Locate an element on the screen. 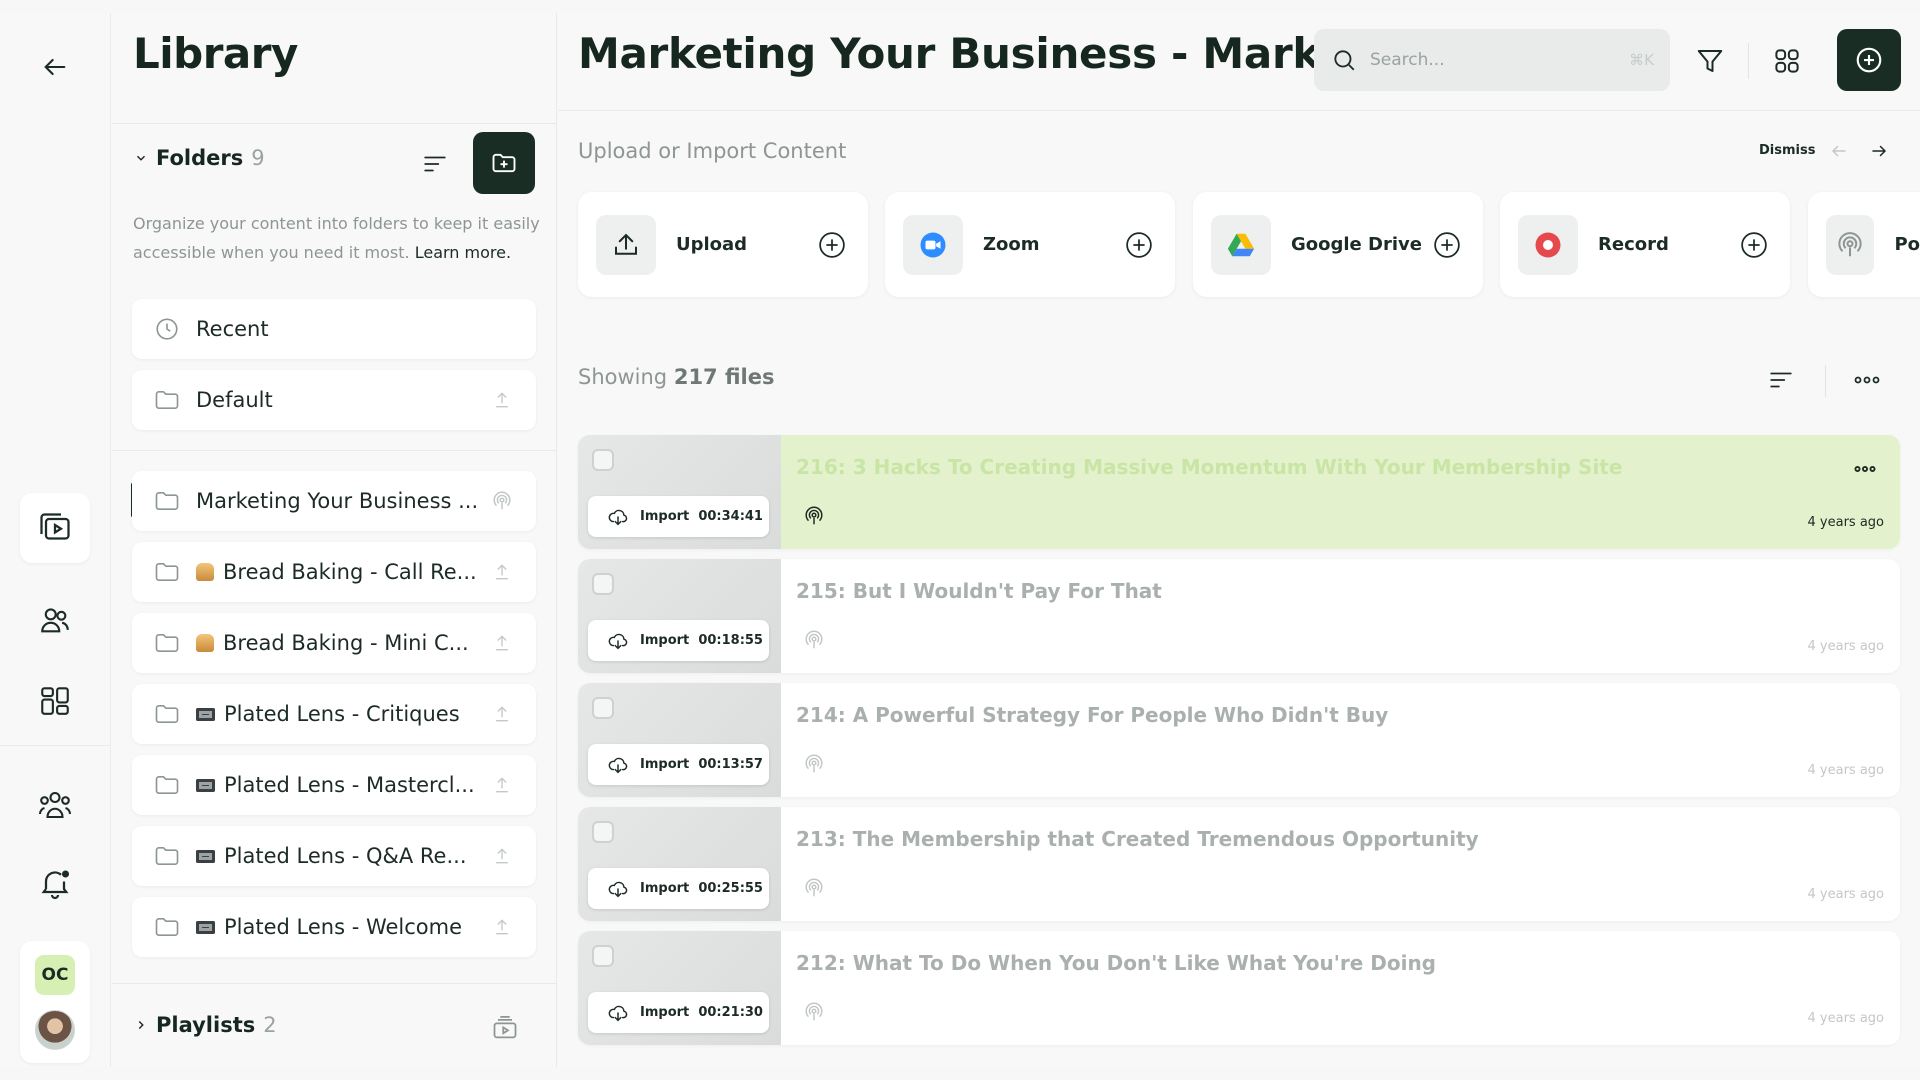  folders-sort-button is located at coordinates (435, 164).